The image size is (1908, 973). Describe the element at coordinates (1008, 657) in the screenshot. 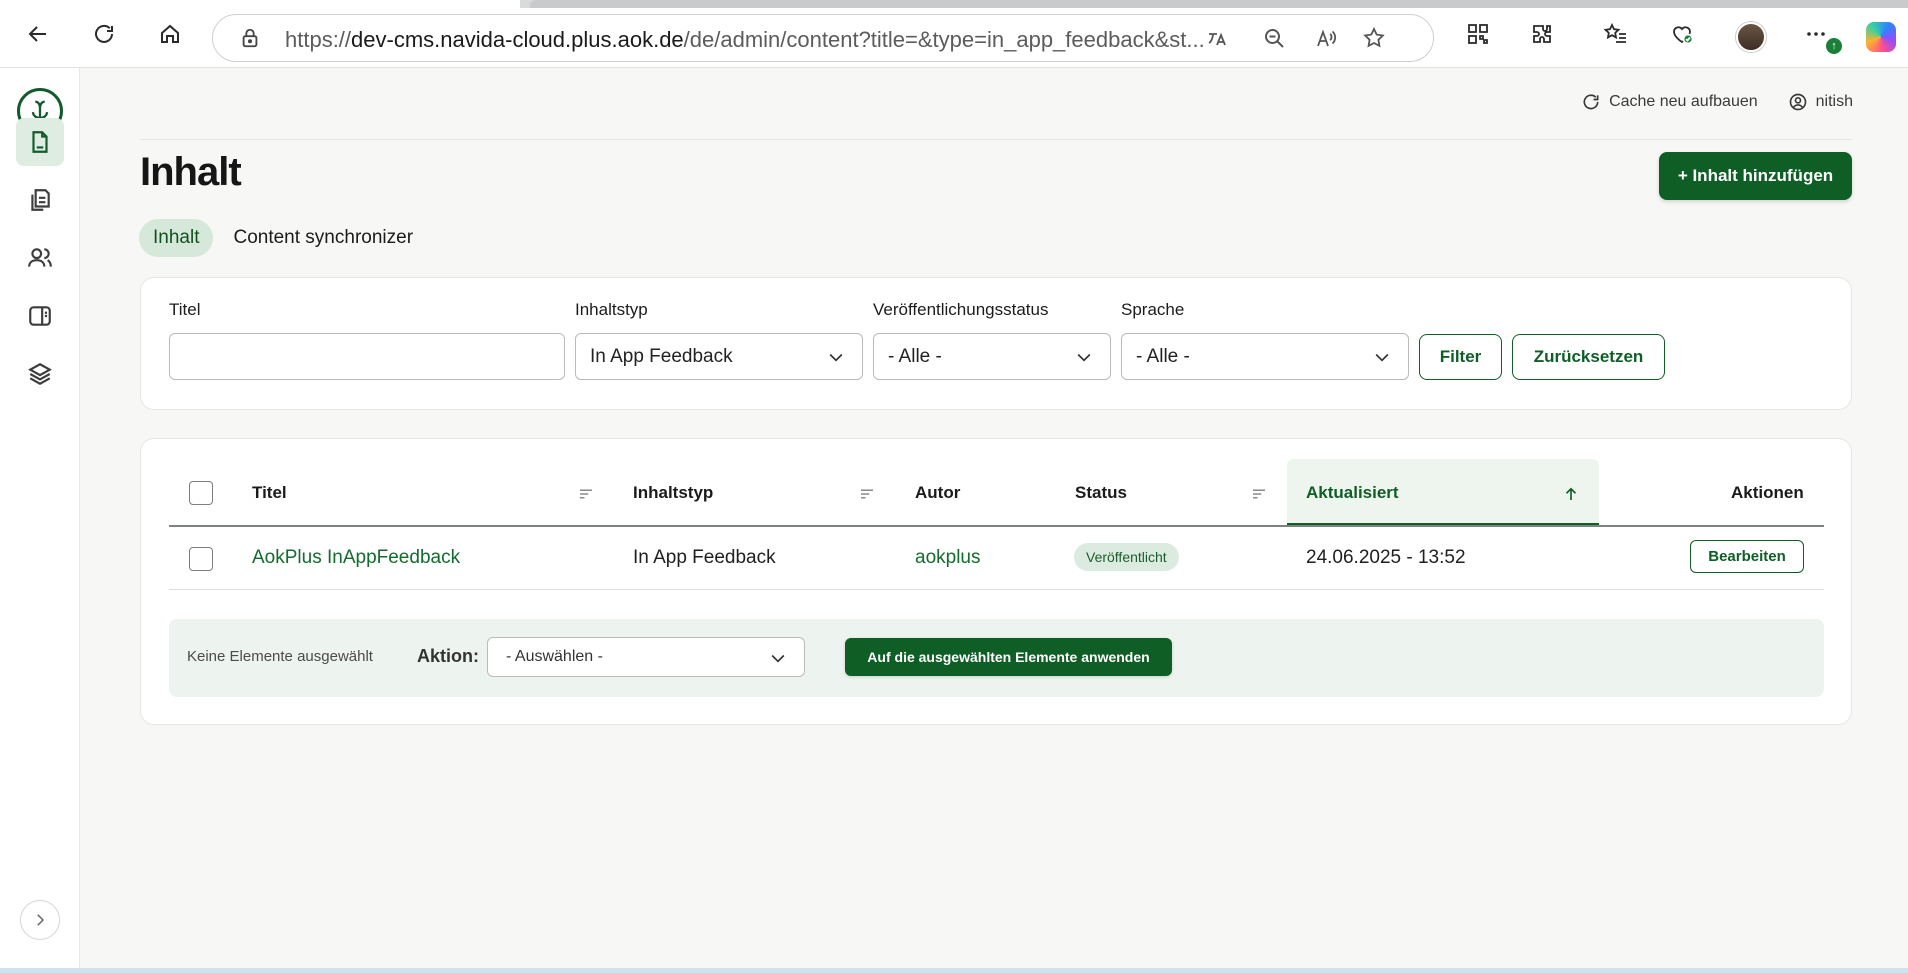

I see `apply-bulk-action-button: Auf die ausgewählten Elemente anwenden` at that location.